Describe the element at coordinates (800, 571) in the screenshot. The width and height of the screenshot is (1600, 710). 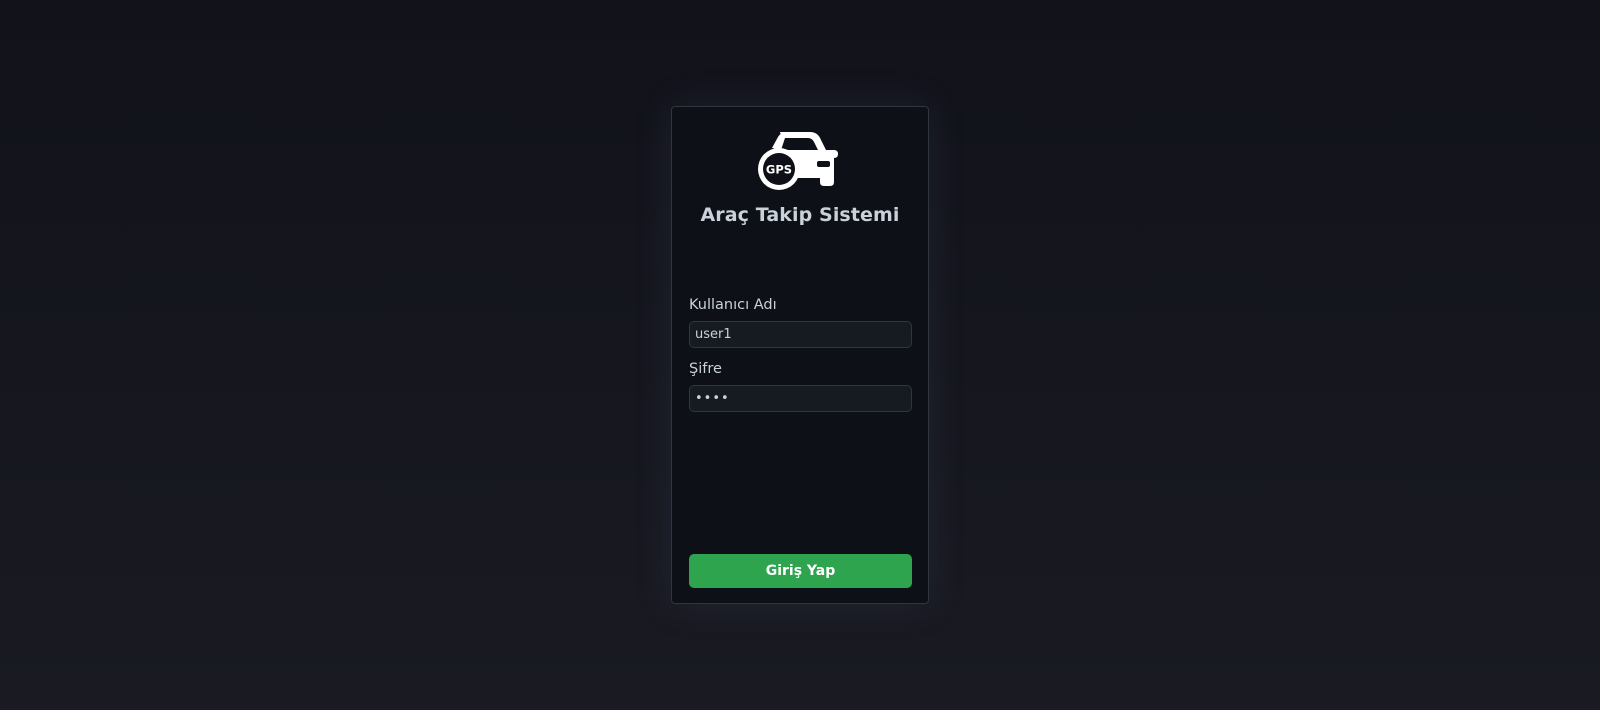
I see `login-button: Giriş Yap` at that location.